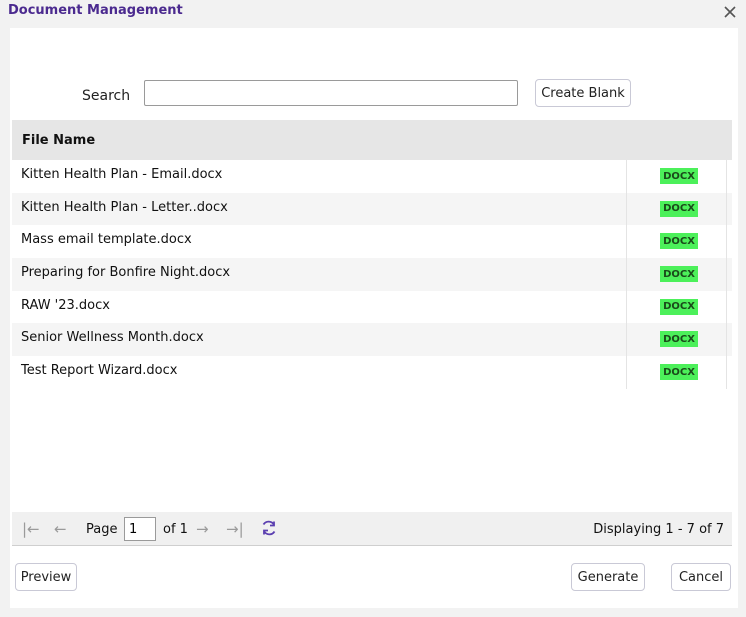 The height and width of the screenshot is (617, 746). I want to click on page-label: Page, so click(102, 529).